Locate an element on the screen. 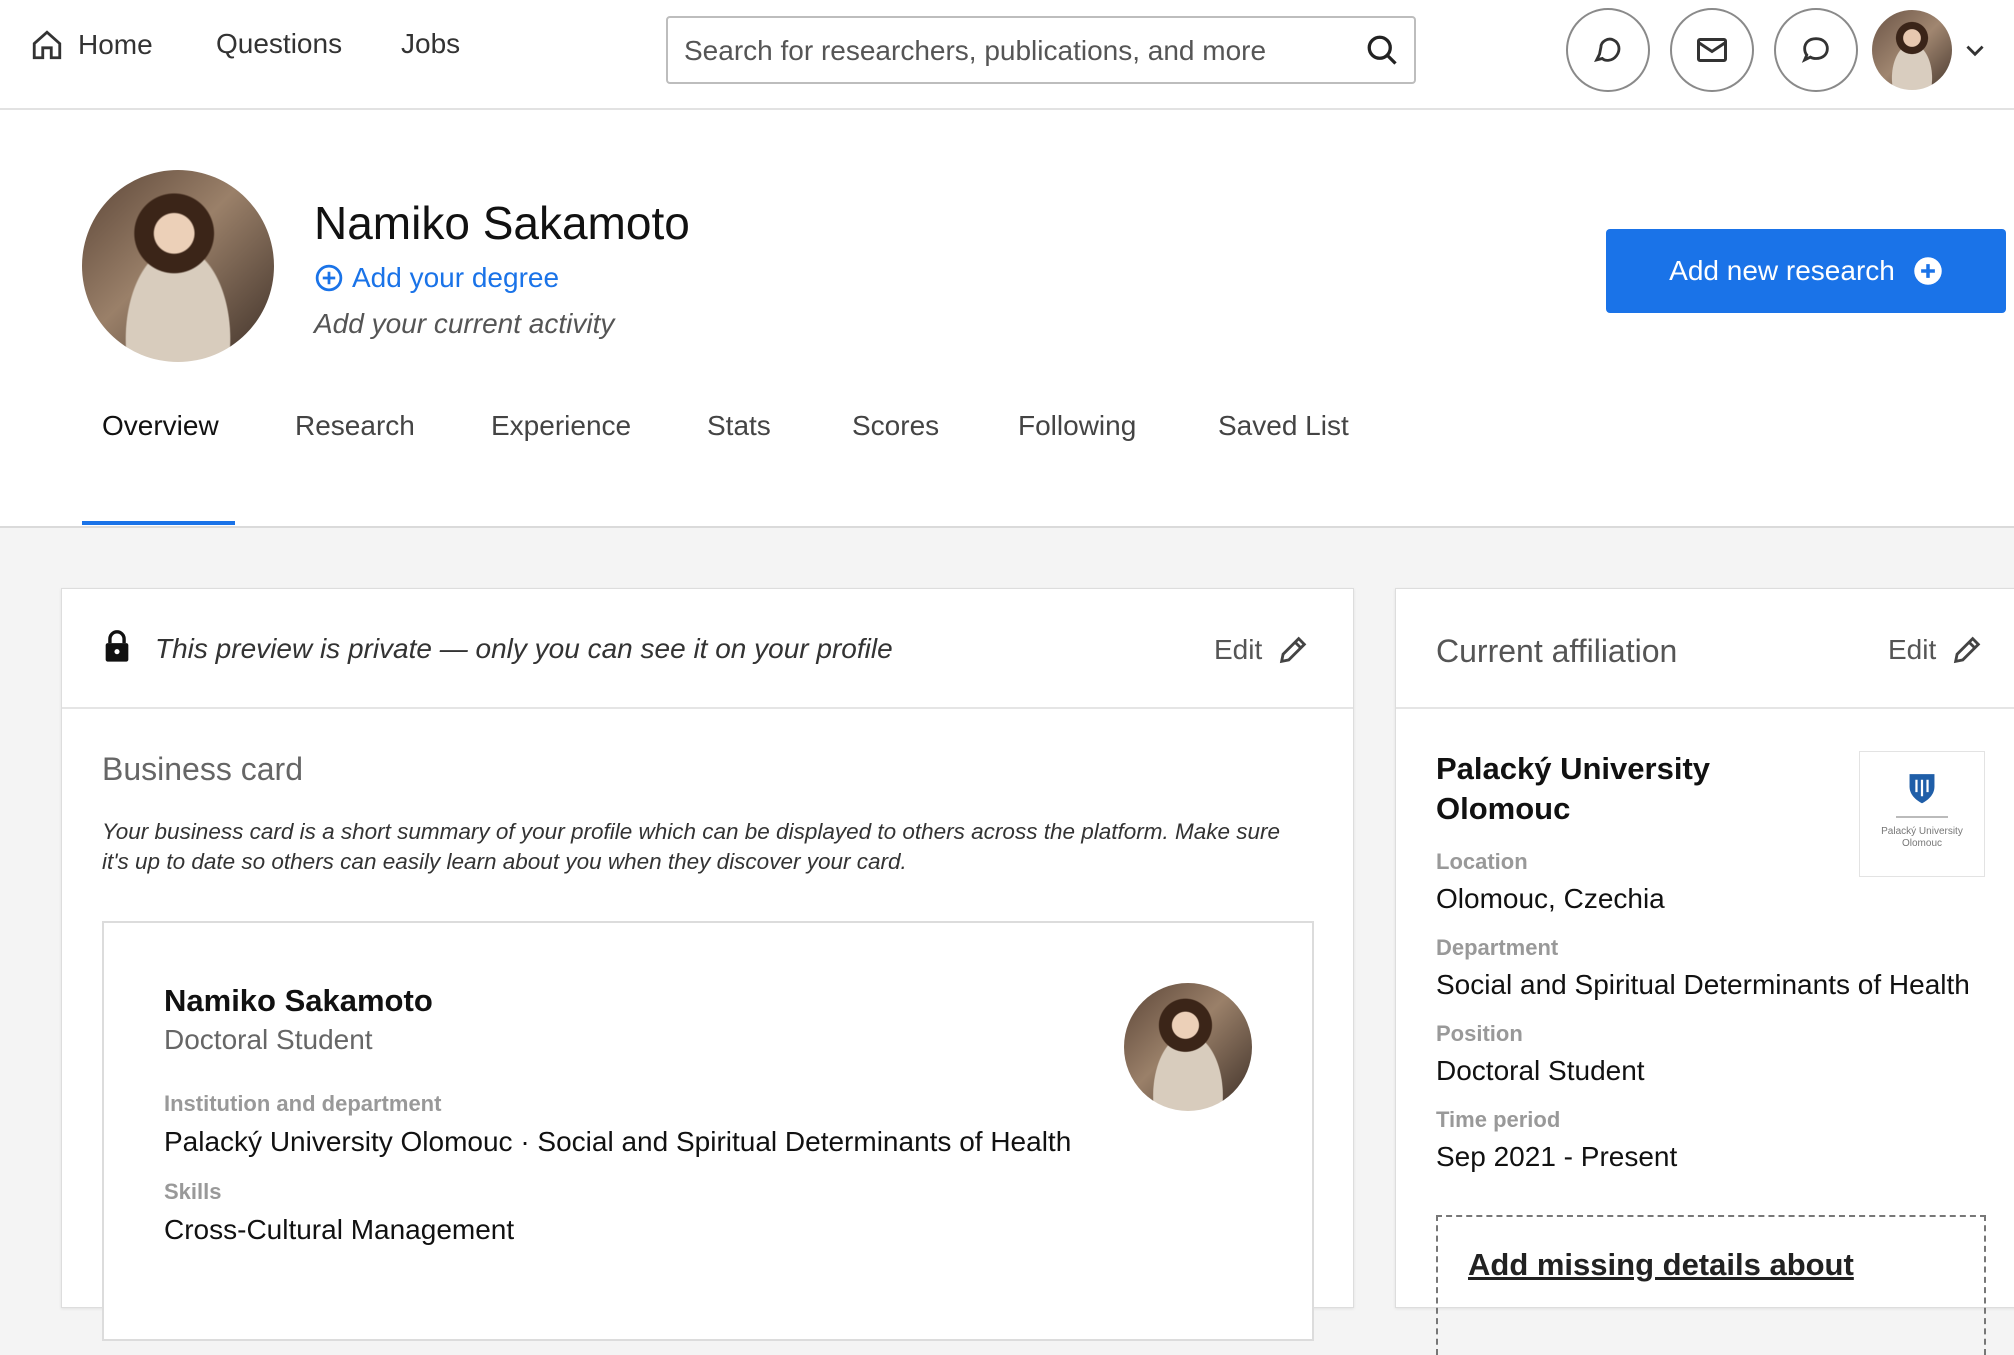 This screenshot has width=2014, height=1355. tab-experience: Experience is located at coordinates (561, 426).